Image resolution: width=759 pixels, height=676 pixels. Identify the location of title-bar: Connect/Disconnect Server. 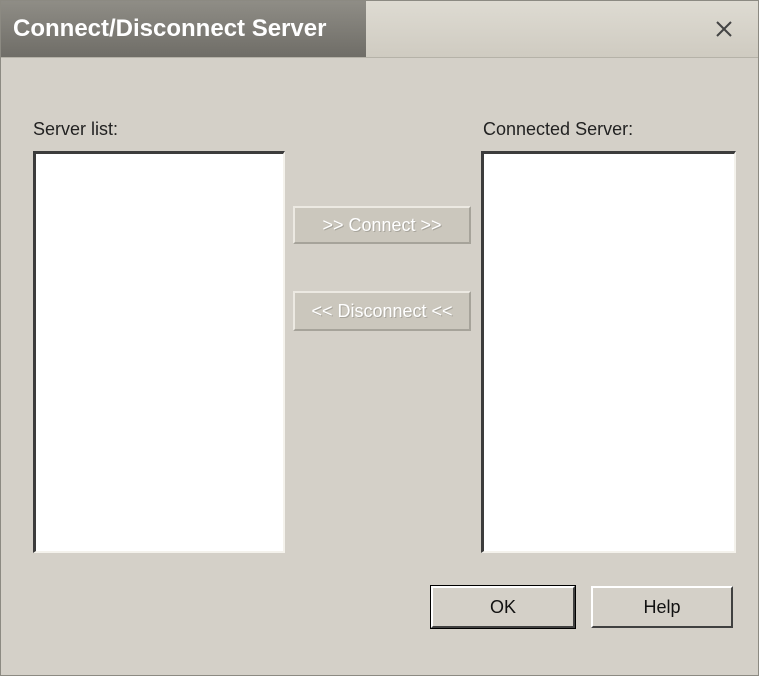
(379, 29).